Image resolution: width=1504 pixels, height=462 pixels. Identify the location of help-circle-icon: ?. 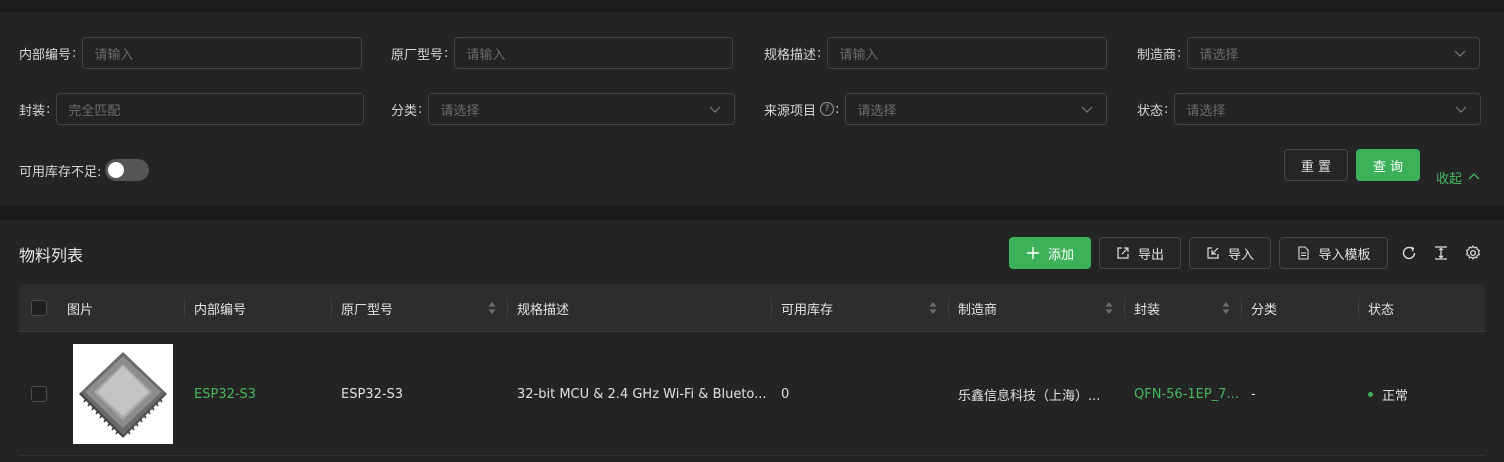
(827, 109).